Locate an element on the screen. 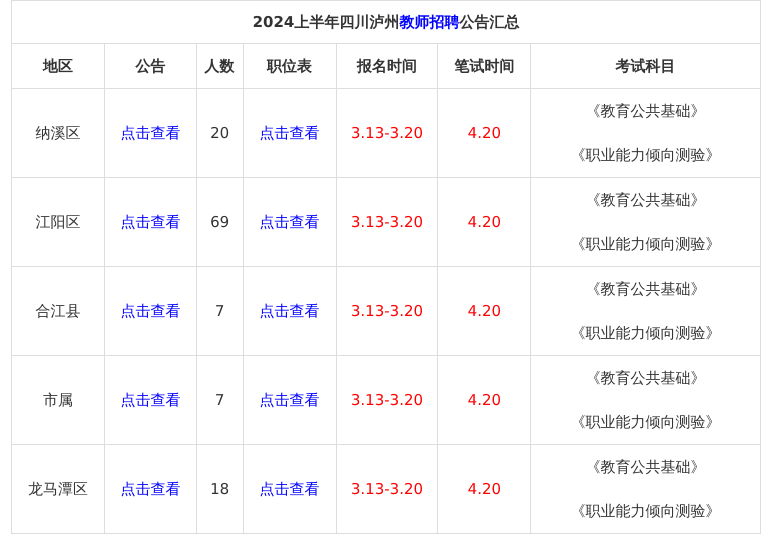 The width and height of the screenshot is (784, 548). column-header: 人数 is located at coordinates (219, 65).